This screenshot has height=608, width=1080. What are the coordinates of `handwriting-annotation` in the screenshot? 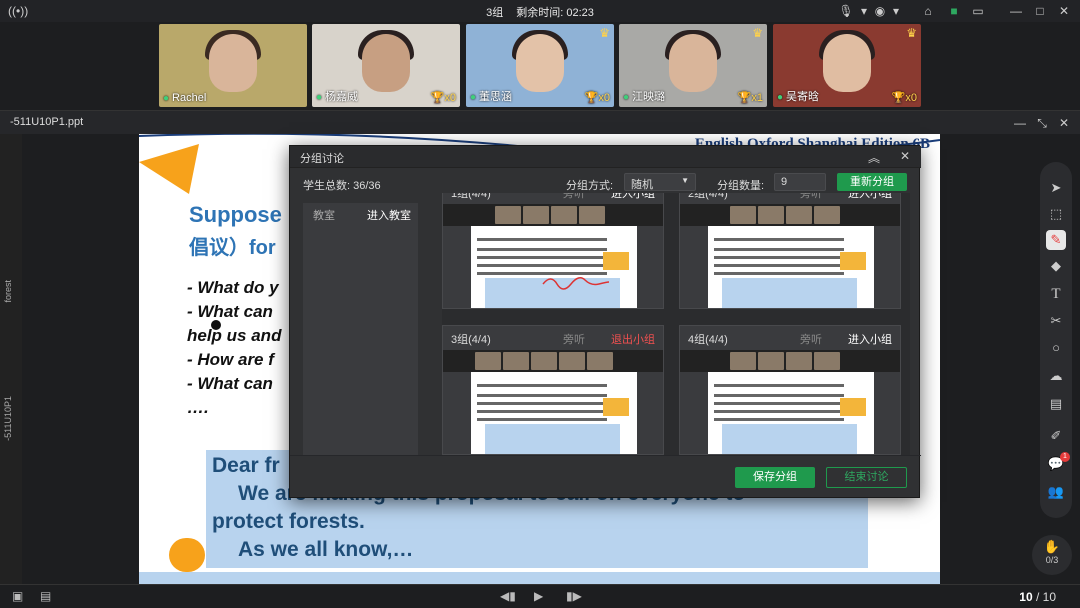 It's located at (576, 283).